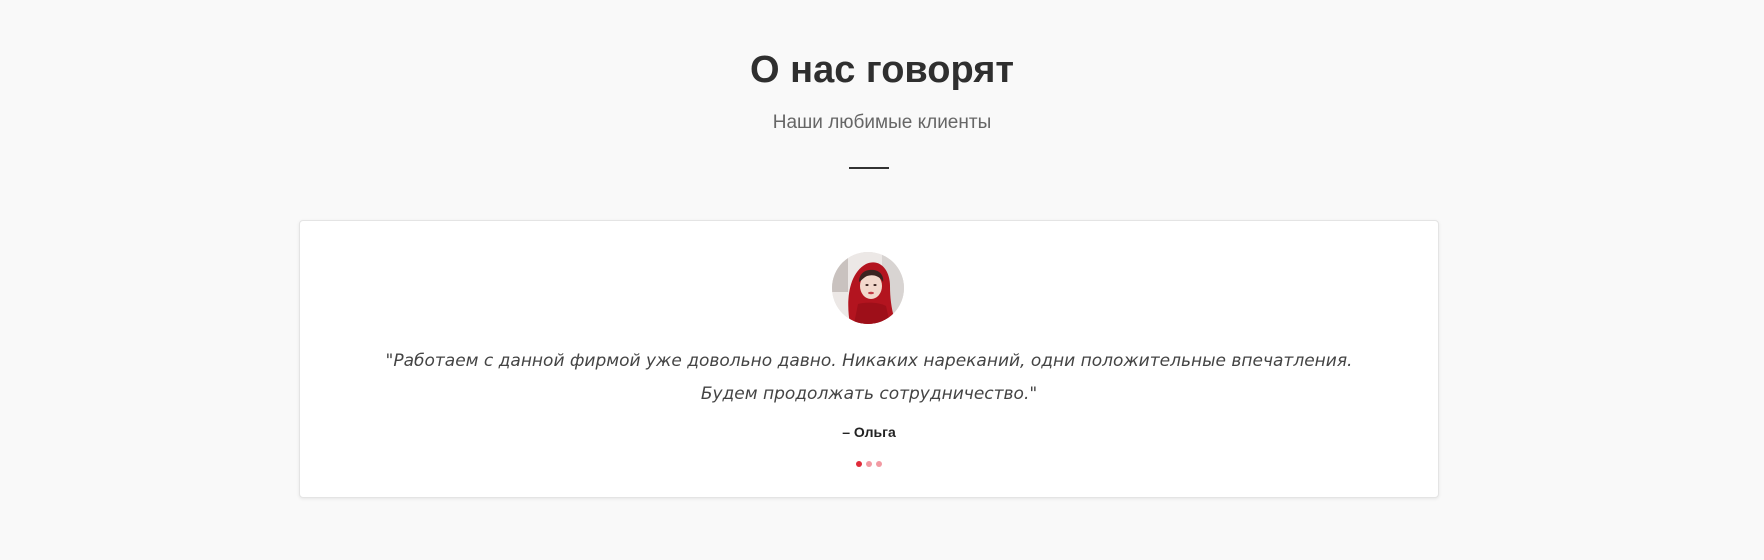  I want to click on testimonial-author: – Ольга, so click(869, 432).